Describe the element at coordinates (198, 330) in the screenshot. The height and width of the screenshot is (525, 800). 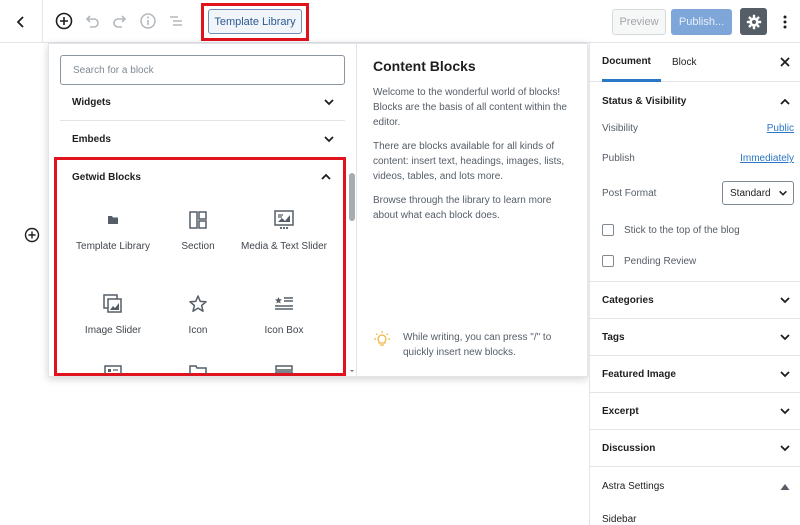
I see `block-label: Icon` at that location.